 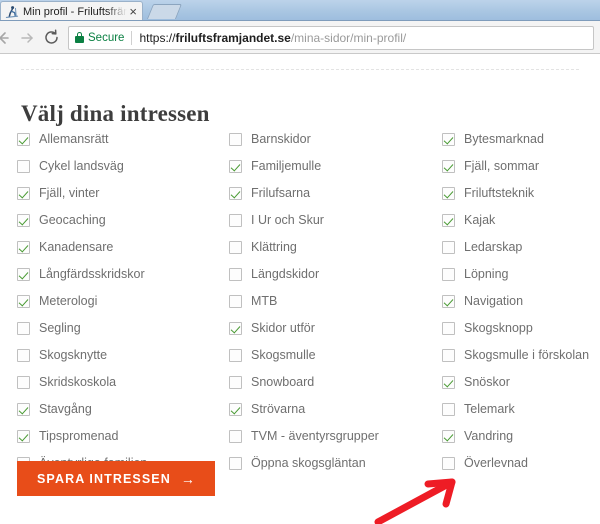 I want to click on interest-item: Överlevnad, so click(x=514, y=463).